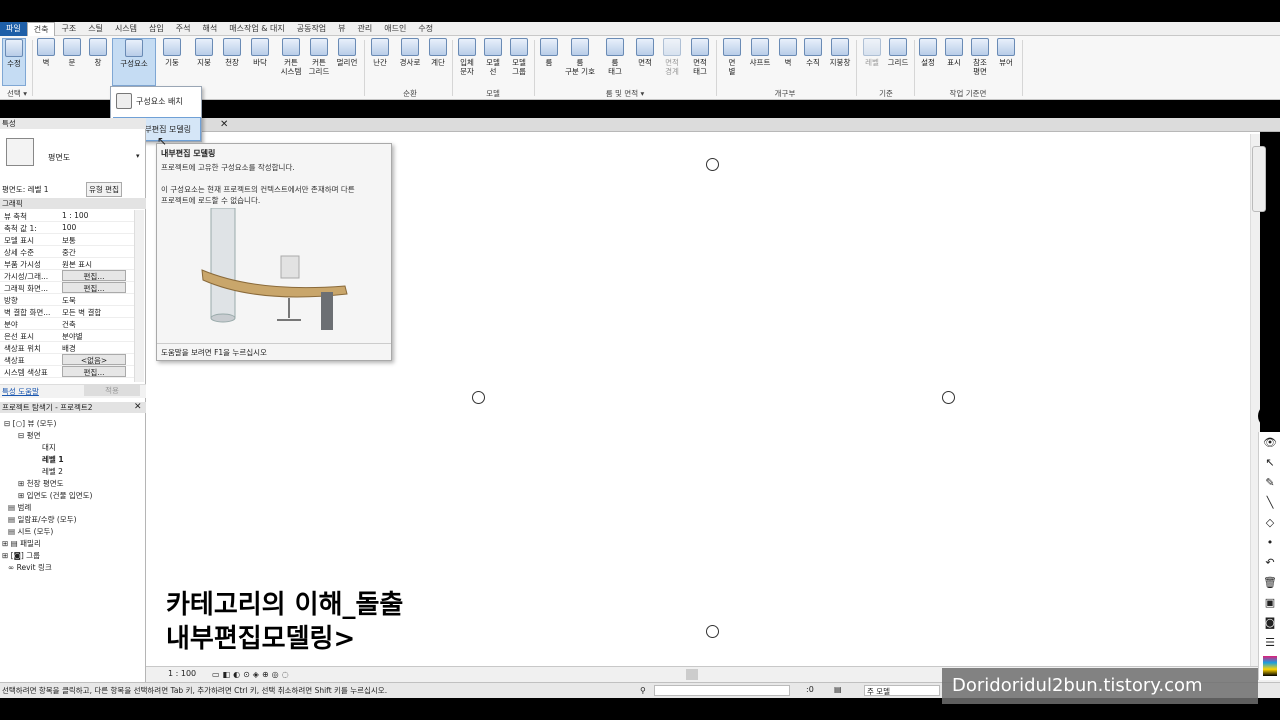 The width and height of the screenshot is (1280, 720). Describe the element at coordinates (72, 52) in the screenshot. I see `door-button: 문` at that location.